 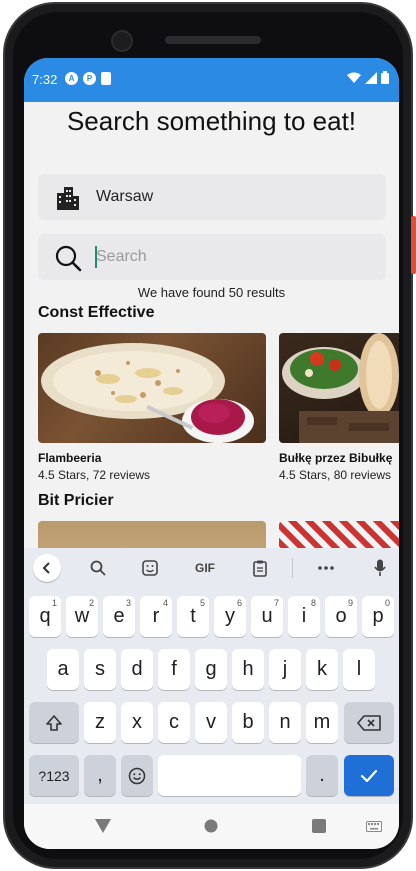 I want to click on results-count: We have found 50 results, so click(x=211, y=292).